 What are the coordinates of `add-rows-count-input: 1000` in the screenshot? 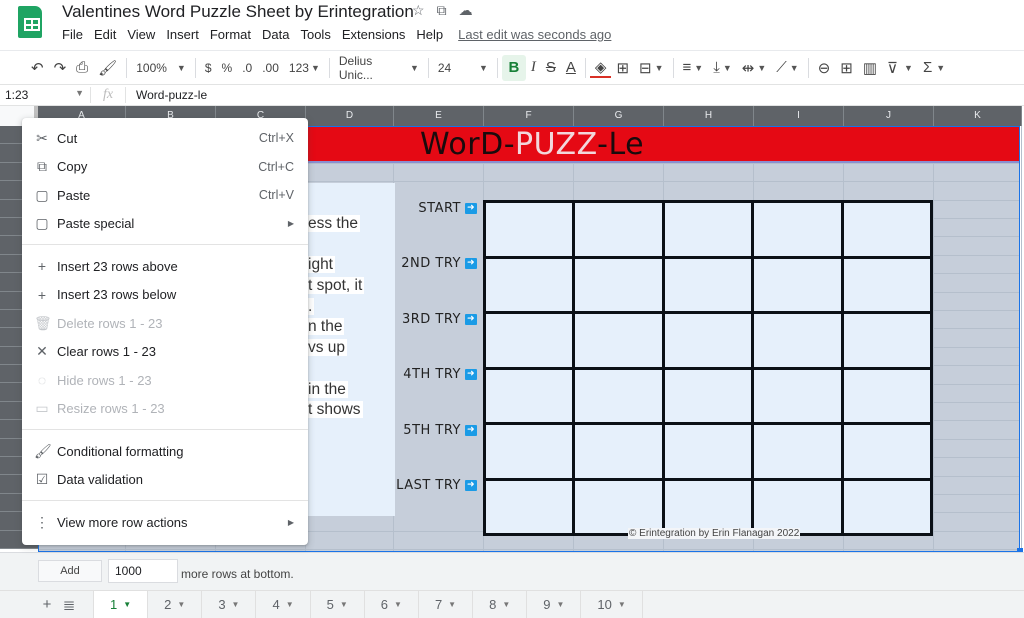 It's located at (143, 571).